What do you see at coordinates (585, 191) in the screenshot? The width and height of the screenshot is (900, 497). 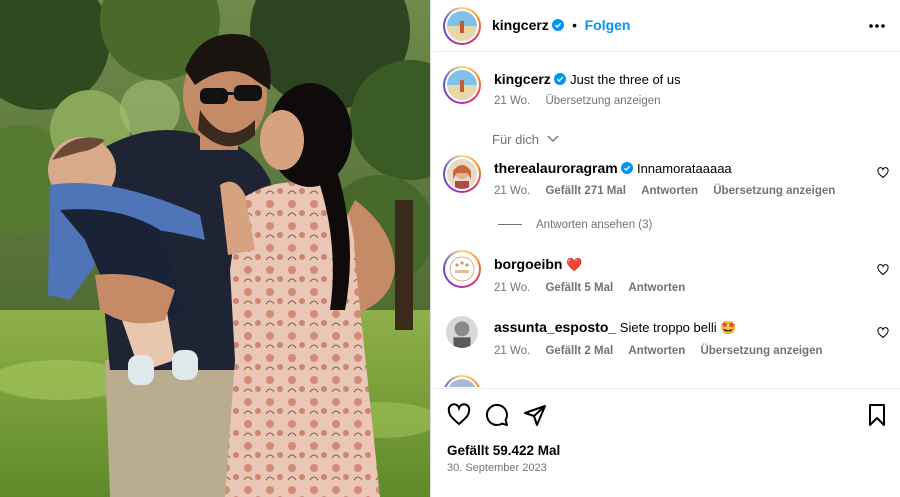 I see `comment-likes: Gefällt 271 Mal` at bounding box center [585, 191].